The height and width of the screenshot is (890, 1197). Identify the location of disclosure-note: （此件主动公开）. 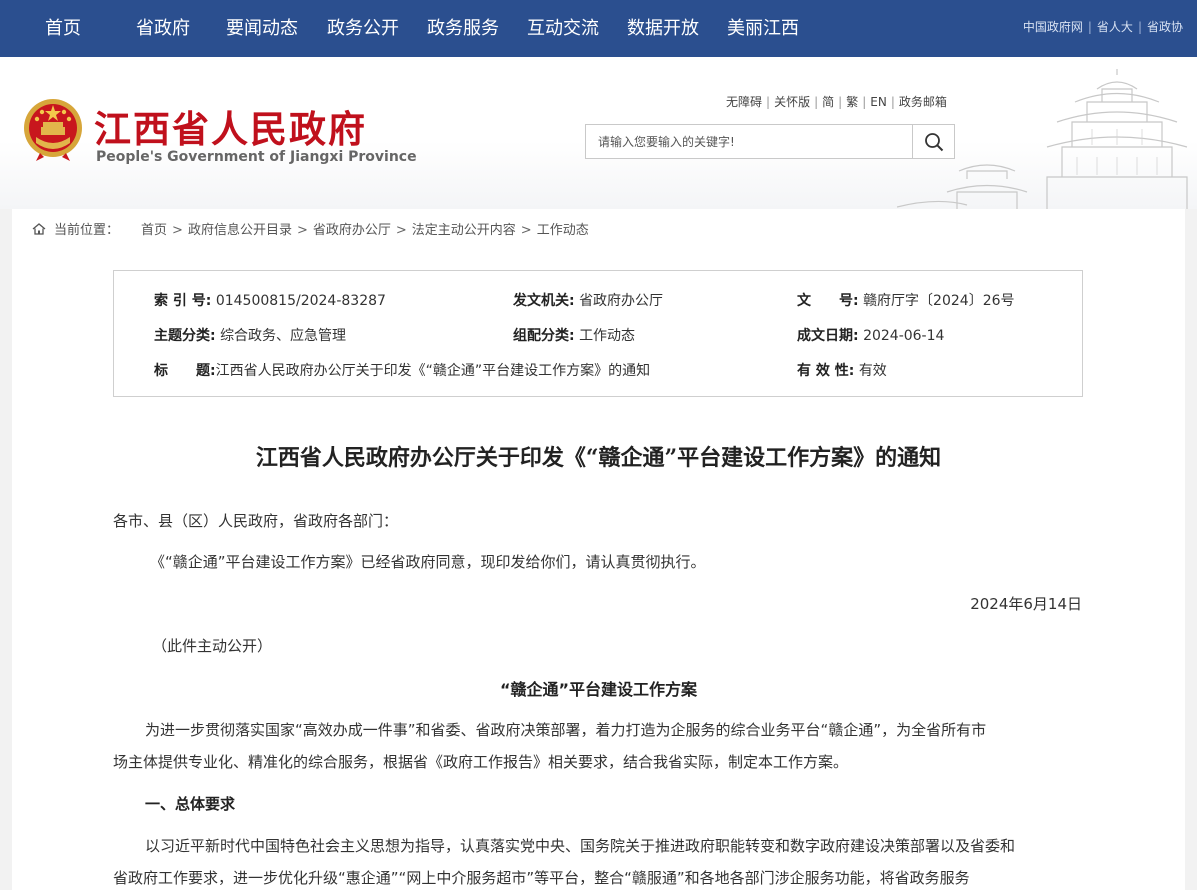
(212, 646).